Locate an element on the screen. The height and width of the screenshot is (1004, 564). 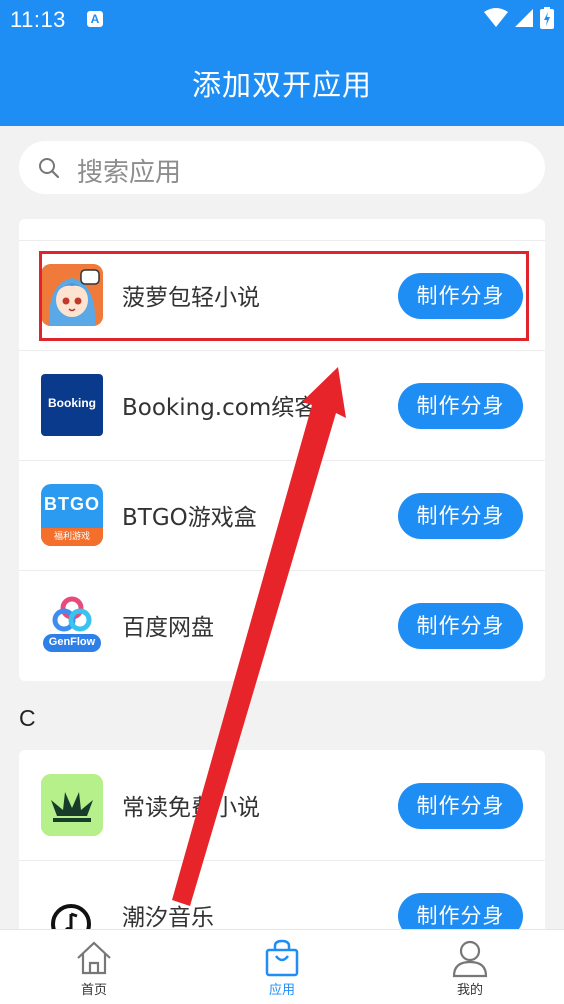
tab-home: 首页 is located at coordinates (94, 967).